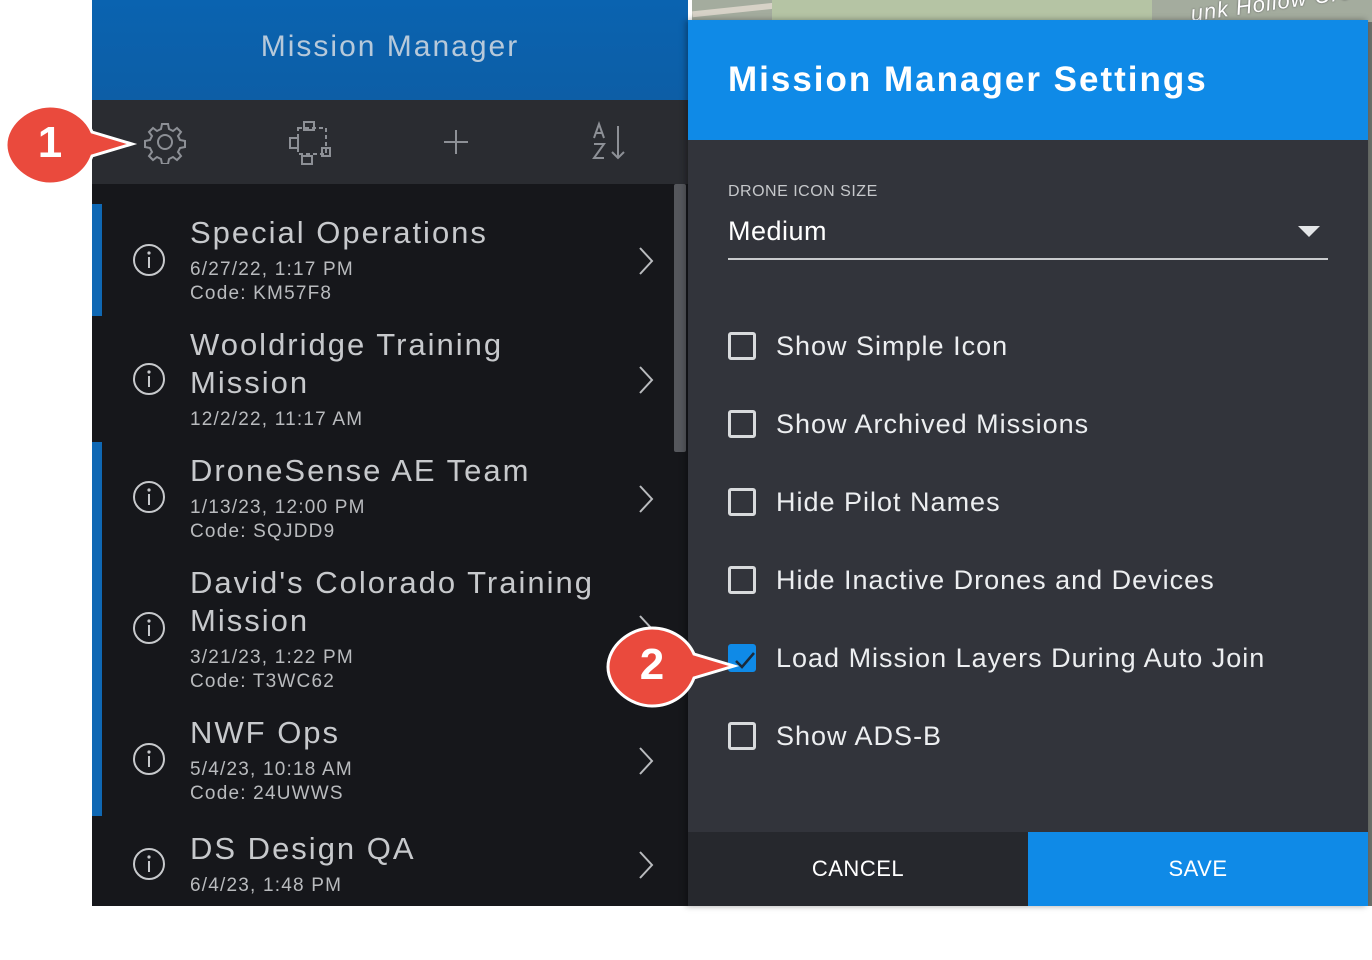 This screenshot has width=1372, height=960. Describe the element at coordinates (277, 419) in the screenshot. I see `mission-date: 12/2/22, 11:17 AM` at that location.